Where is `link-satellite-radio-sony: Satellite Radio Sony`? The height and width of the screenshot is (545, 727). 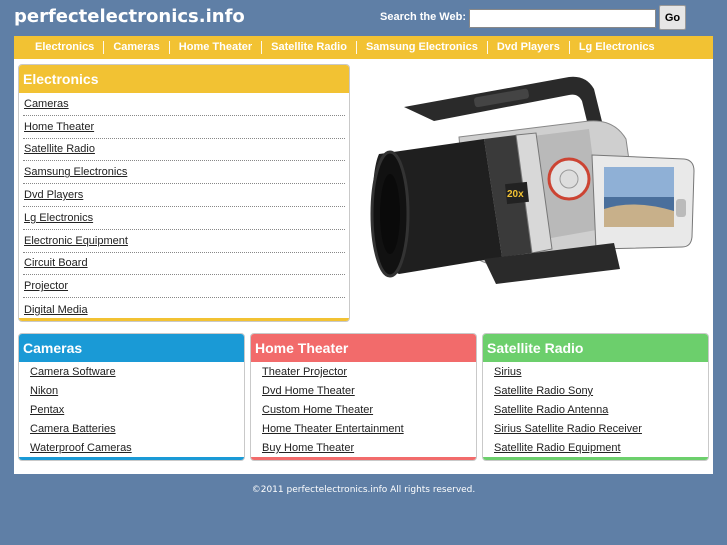
link-satellite-radio-sony: Satellite Radio Sony is located at coordinates (543, 391).